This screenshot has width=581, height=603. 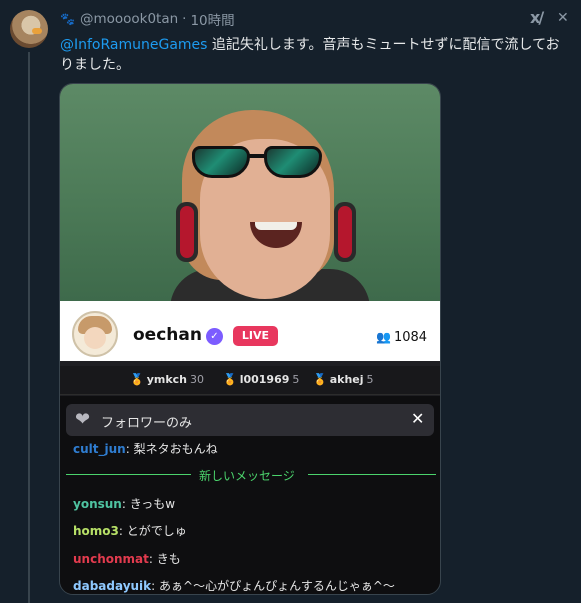 What do you see at coordinates (83, 419) in the screenshot?
I see `heart-icon: ❤` at bounding box center [83, 419].